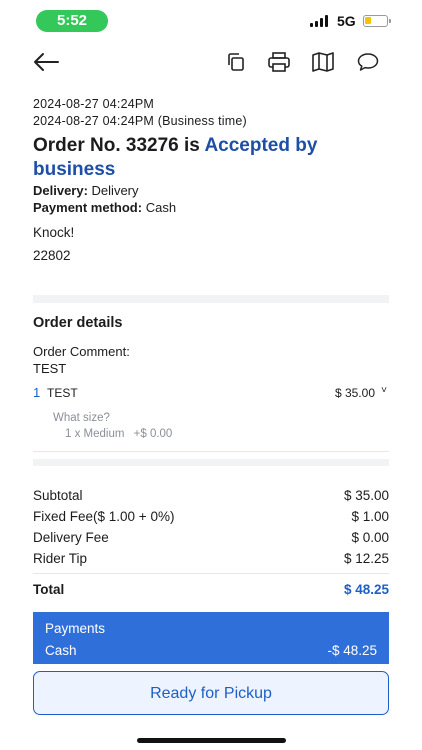 Image resolution: width=422 pixels, height=750 pixels. I want to click on payment-method-value: Cash, so click(161, 207).